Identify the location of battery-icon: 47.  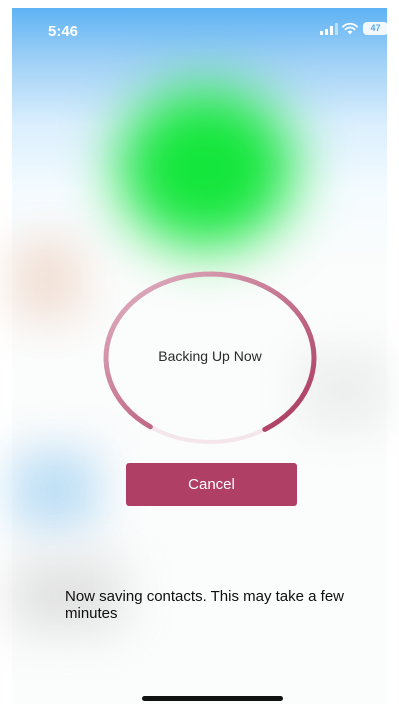
(375, 28).